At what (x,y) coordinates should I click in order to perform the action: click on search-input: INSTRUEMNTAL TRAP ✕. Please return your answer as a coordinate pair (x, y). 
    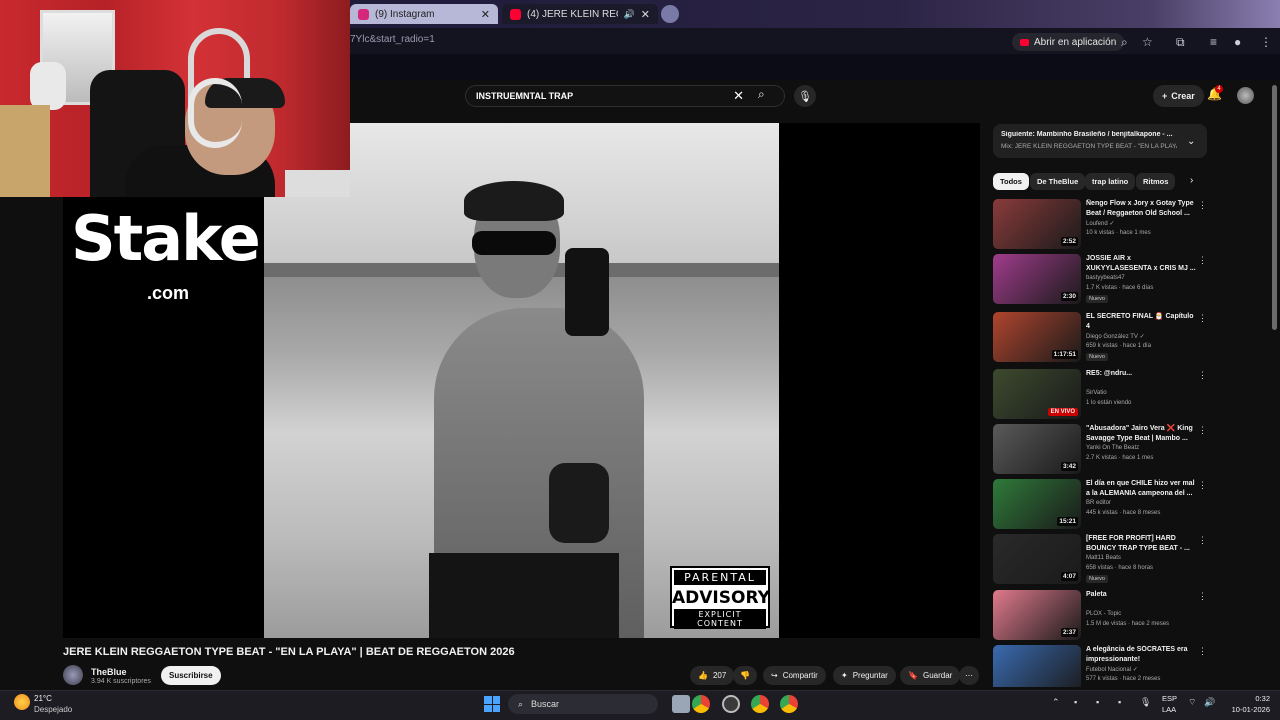
    Looking at the image, I should click on (625, 96).